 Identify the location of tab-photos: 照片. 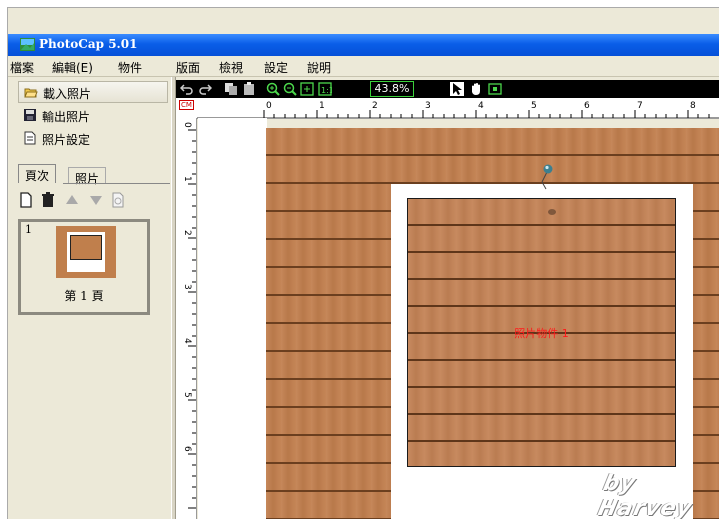
(87, 176).